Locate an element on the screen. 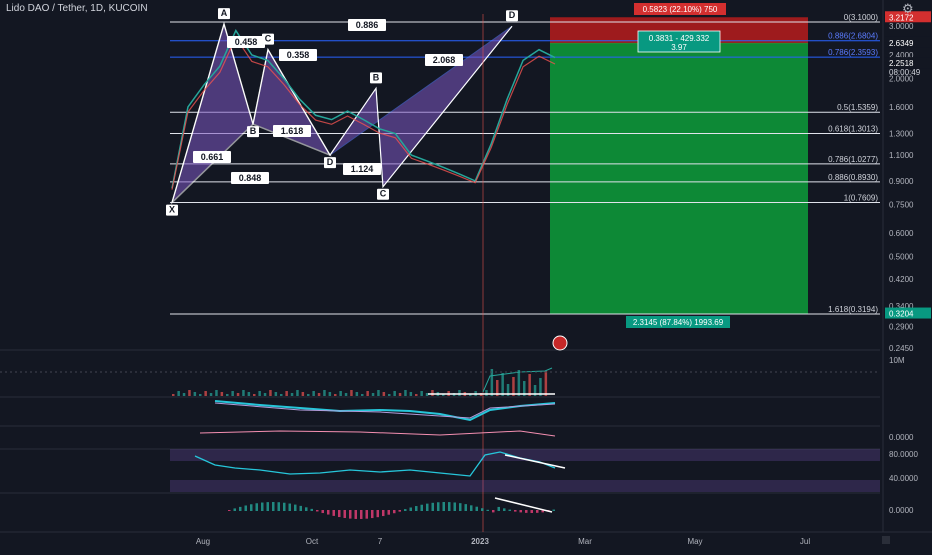 Image resolution: width=932 pixels, height=555 pixels. price-axis-tick: 0.9000 is located at coordinates (901, 181).